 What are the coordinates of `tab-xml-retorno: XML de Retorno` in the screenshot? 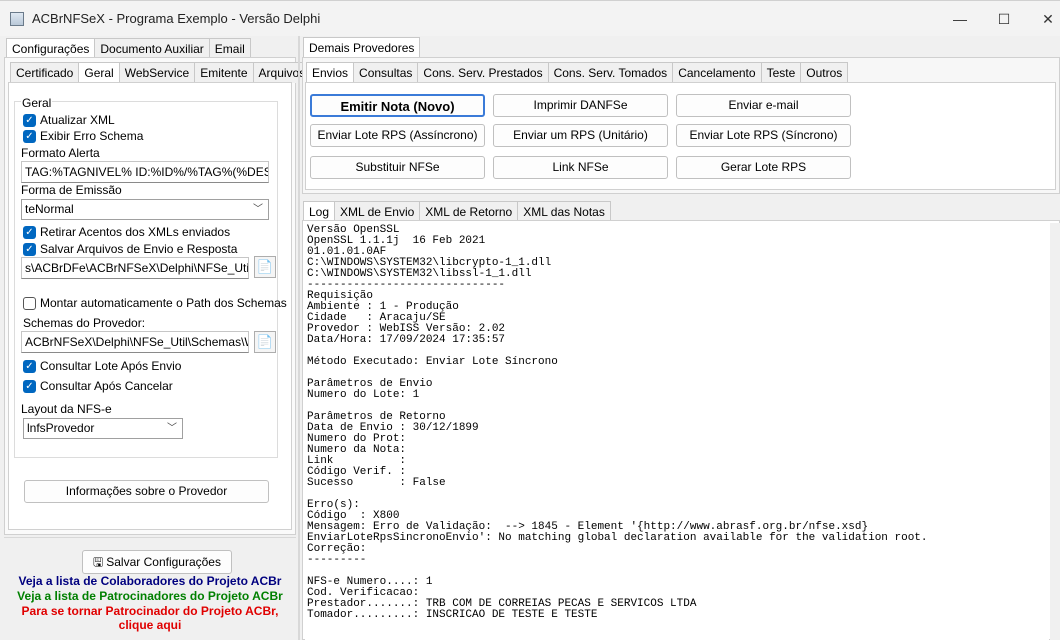 It's located at (469, 211).